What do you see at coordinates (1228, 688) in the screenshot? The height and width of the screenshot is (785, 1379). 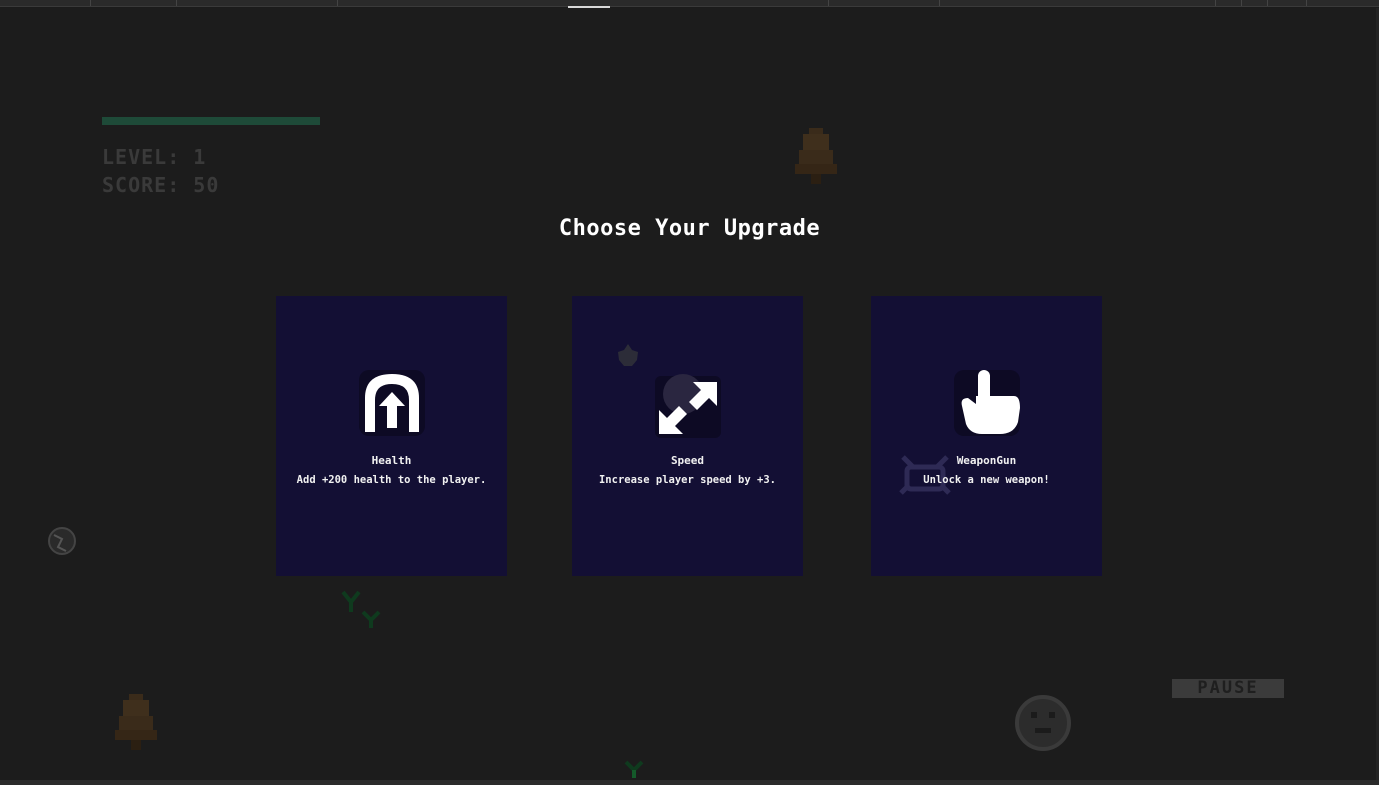 I see `pause-button: PAUSE` at bounding box center [1228, 688].